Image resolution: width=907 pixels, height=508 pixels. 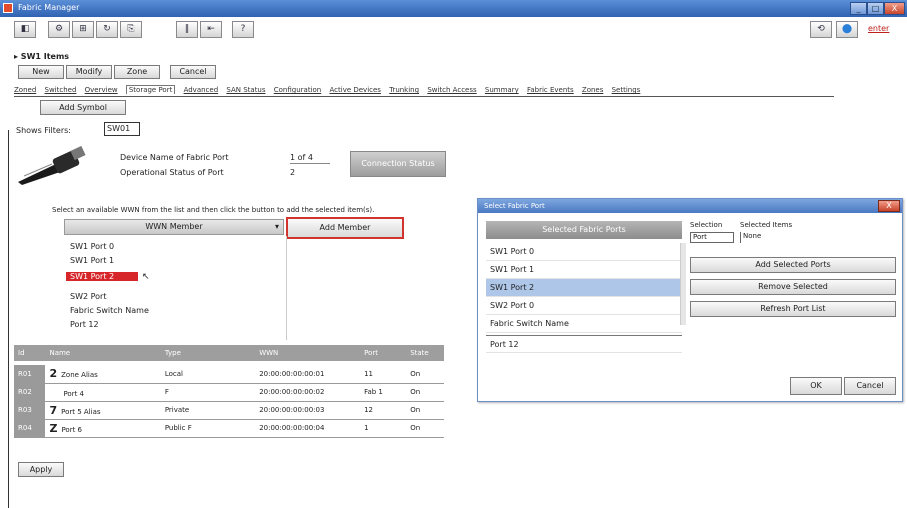 What do you see at coordinates (43, 130) in the screenshot?
I see `filter-label: Shows Filters:` at bounding box center [43, 130].